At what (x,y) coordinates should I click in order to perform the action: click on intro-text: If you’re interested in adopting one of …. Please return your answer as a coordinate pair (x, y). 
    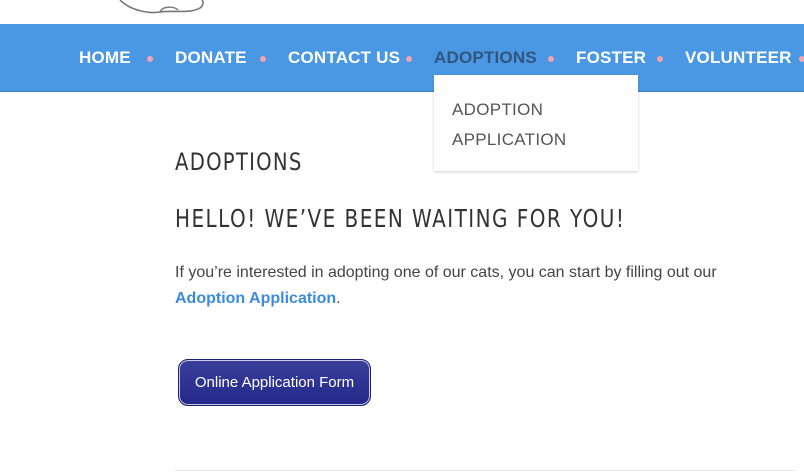
    Looking at the image, I should click on (446, 272).